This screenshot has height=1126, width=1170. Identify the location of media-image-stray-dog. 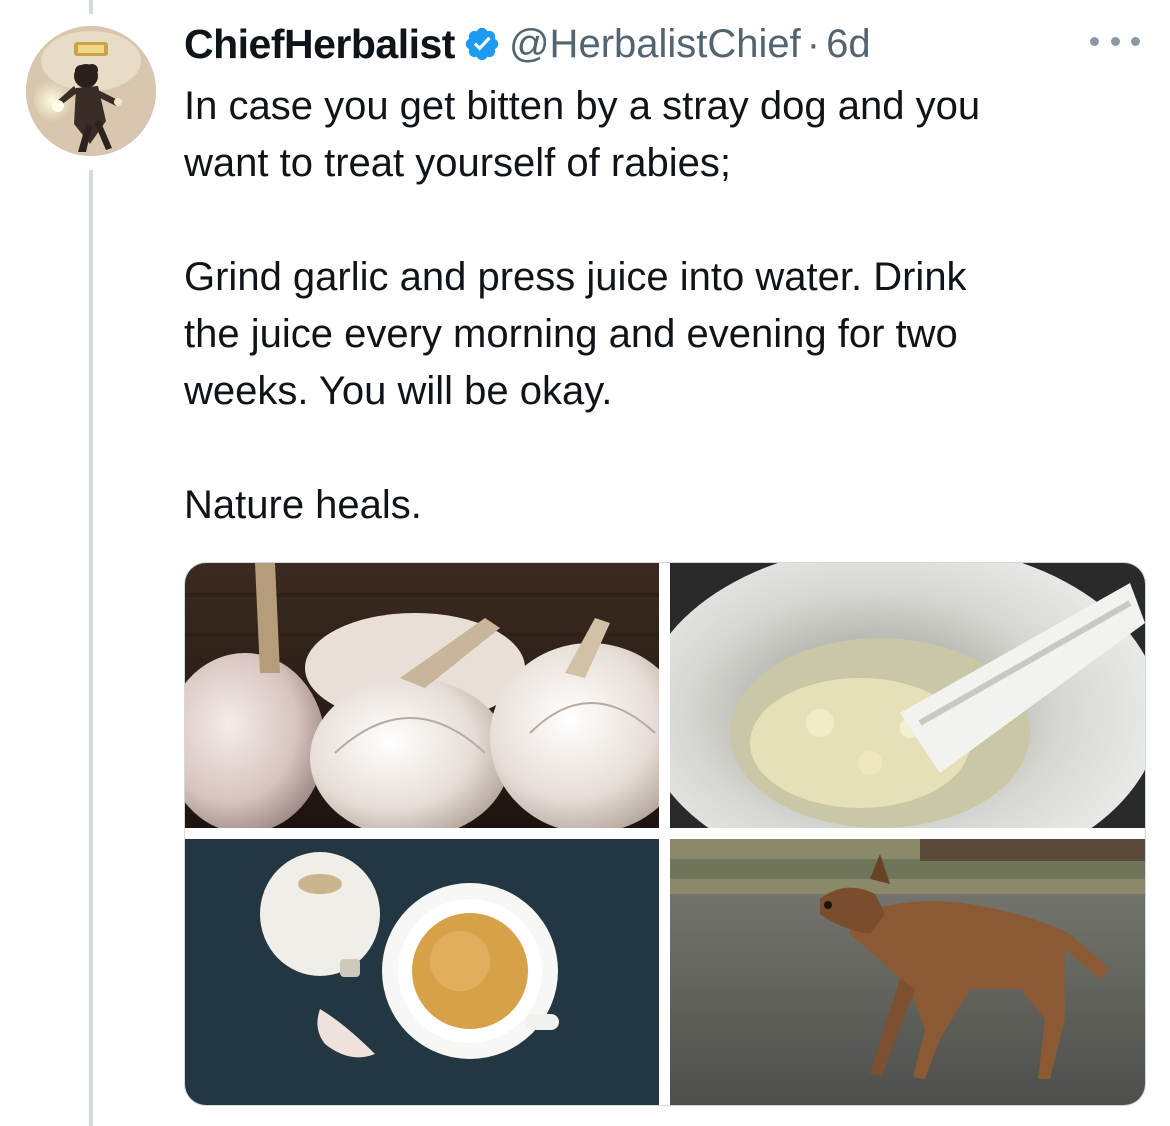
(907, 972).